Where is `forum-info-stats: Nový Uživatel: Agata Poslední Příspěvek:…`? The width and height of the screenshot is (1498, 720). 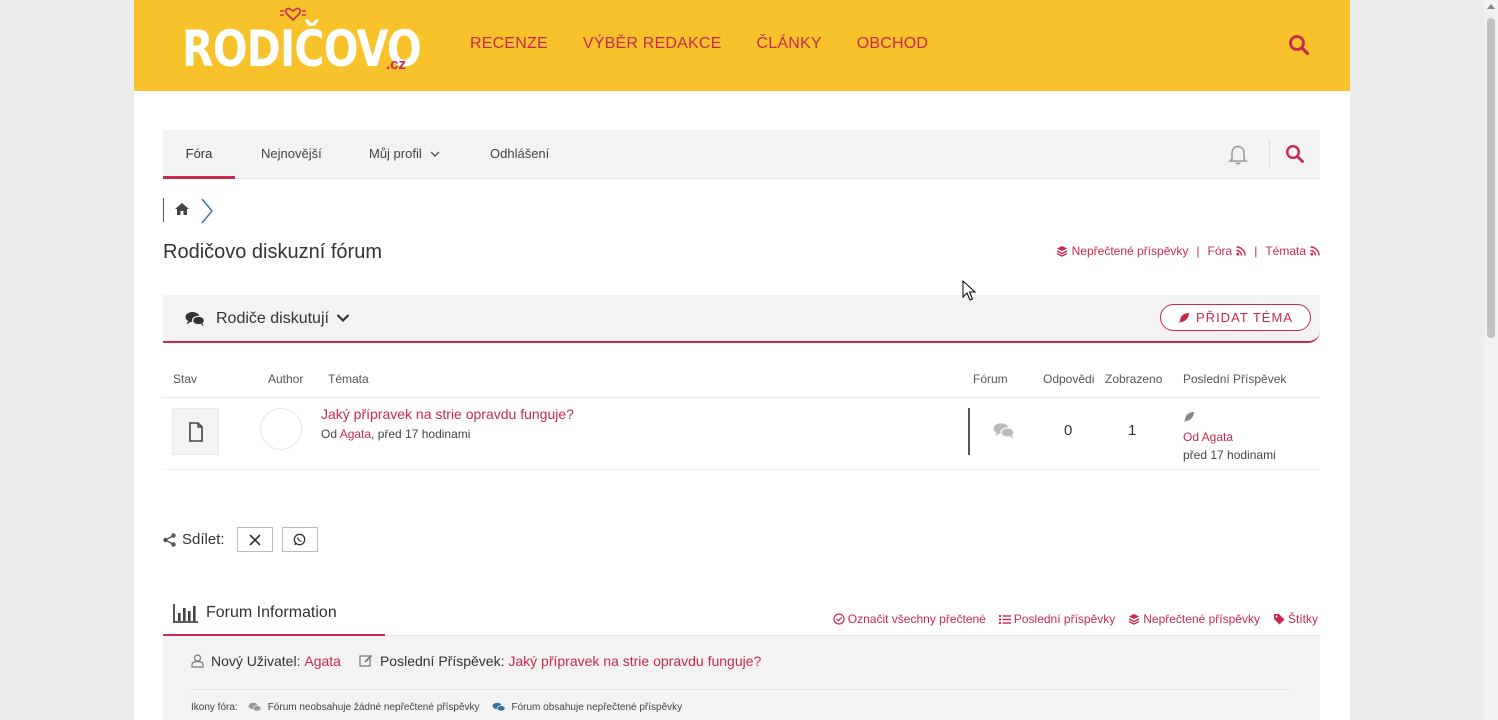 forum-info-stats: Nový Uživatel: Agata Poslední Příspěvek:… is located at coordinates (476, 661).